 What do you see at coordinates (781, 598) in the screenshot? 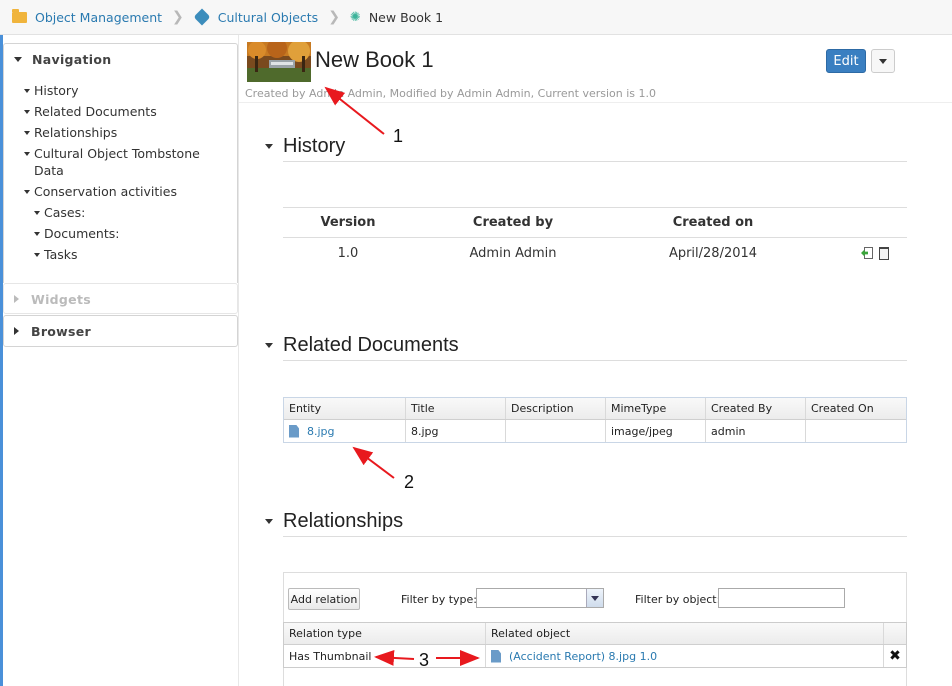
I see `filter-object-input` at bounding box center [781, 598].